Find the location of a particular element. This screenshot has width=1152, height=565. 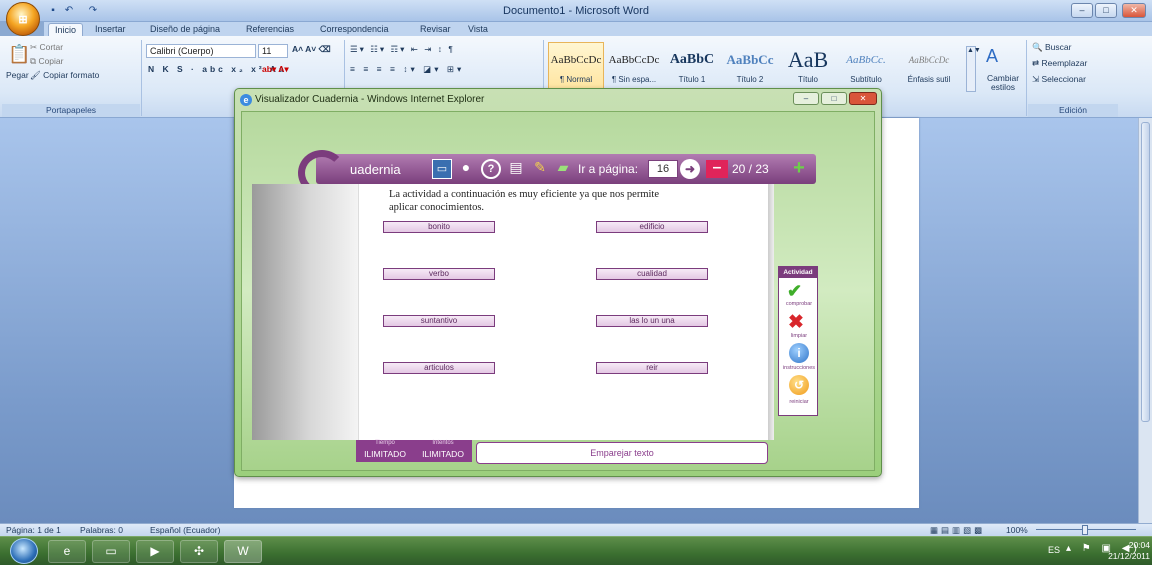

tab-revisar: Revisar is located at coordinates (435, 29).